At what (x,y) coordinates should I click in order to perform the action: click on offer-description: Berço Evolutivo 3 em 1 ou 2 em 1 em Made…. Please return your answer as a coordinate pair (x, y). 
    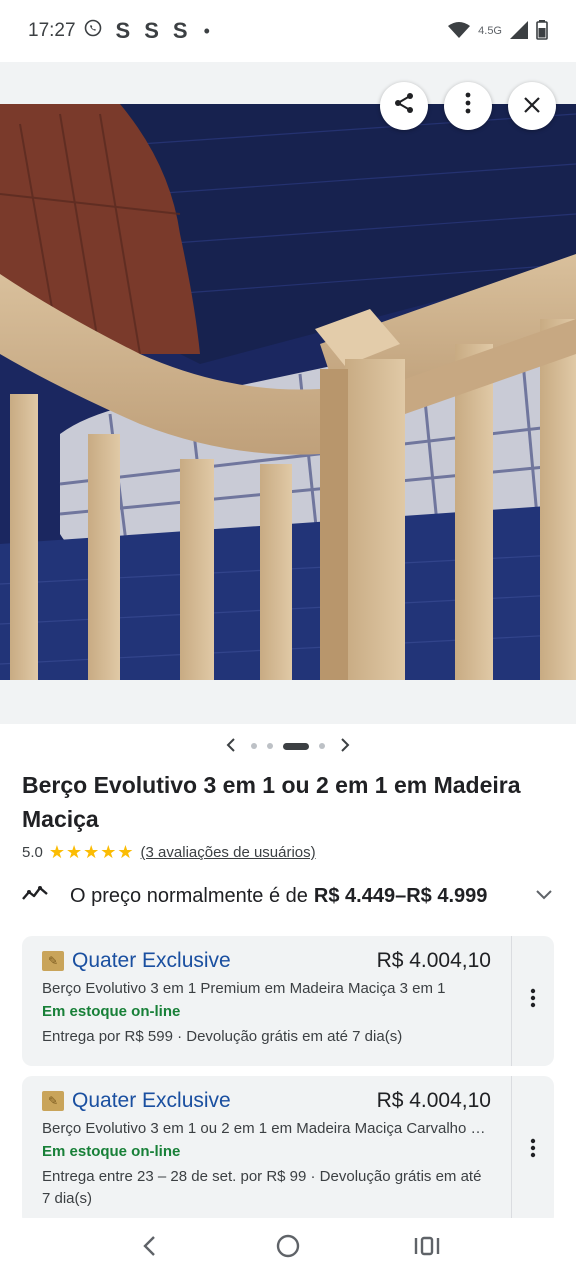
    Looking at the image, I should click on (266, 1128).